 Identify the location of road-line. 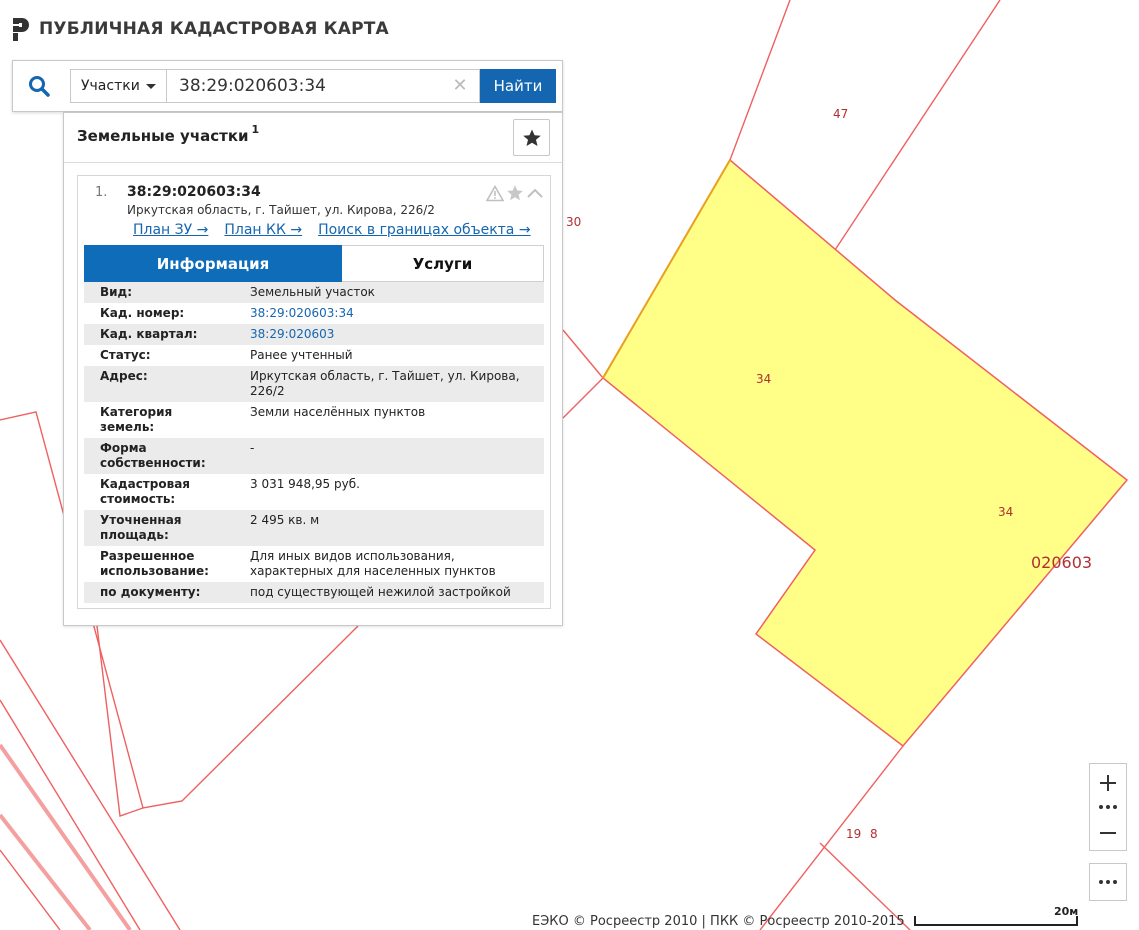
(46, 871).